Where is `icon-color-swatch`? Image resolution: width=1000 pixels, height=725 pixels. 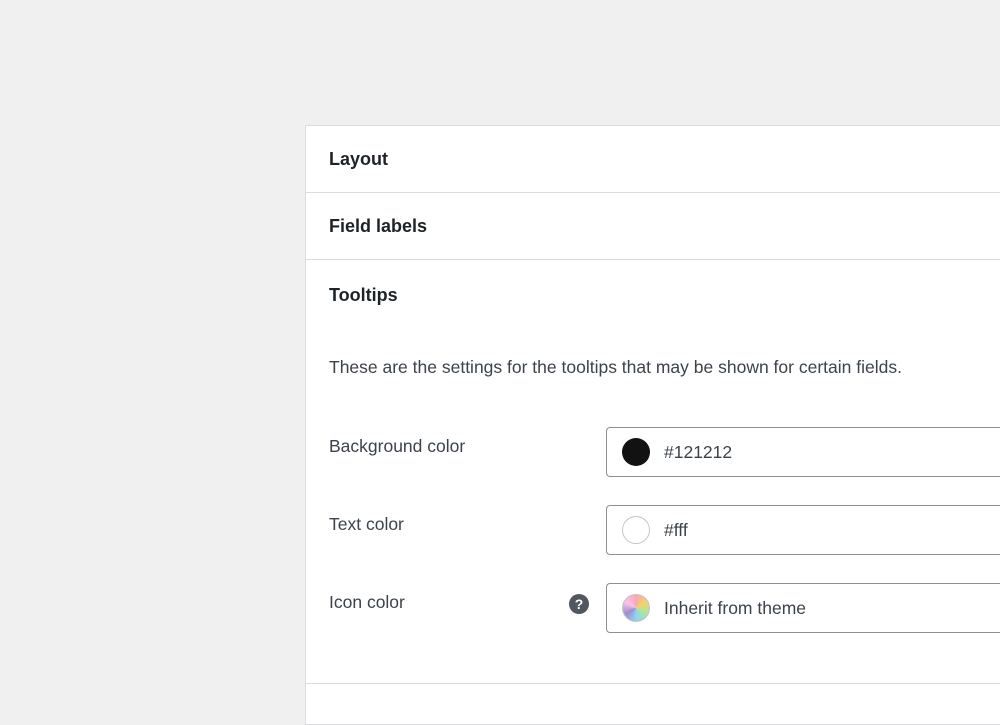
icon-color-swatch is located at coordinates (636, 608).